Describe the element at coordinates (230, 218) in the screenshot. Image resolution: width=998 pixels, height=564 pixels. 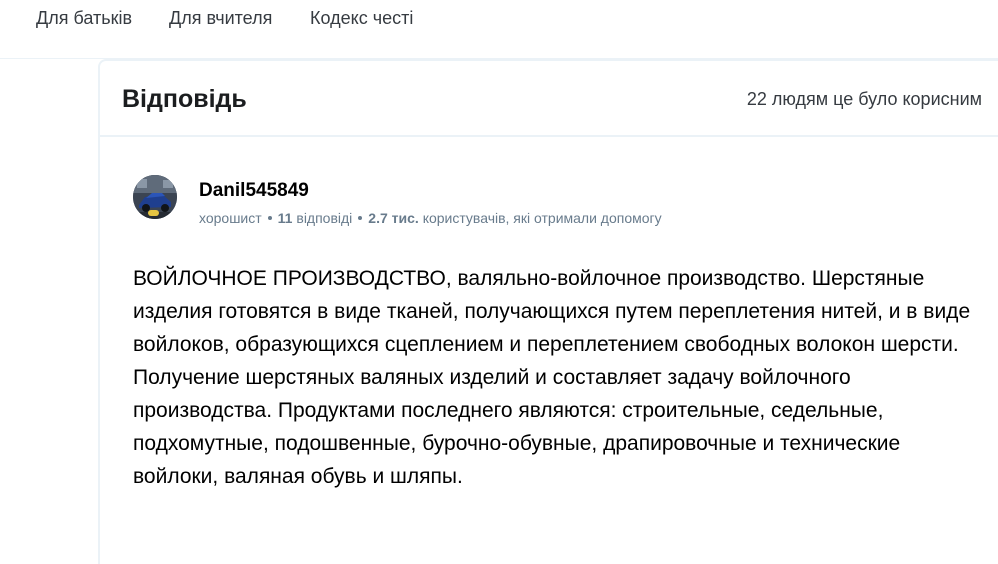
I see `author-rank: хорошист` at that location.